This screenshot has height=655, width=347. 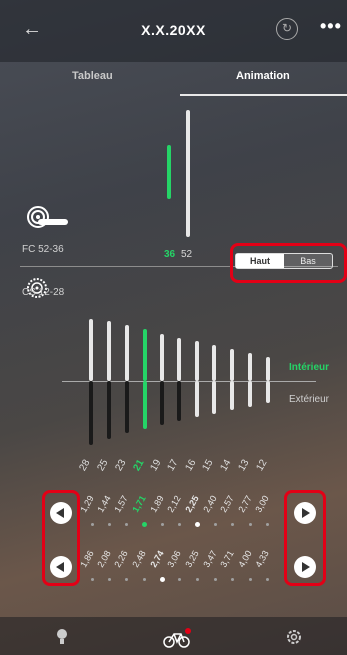 I want to click on ratio-value: 2,25, so click(x=192, y=503).